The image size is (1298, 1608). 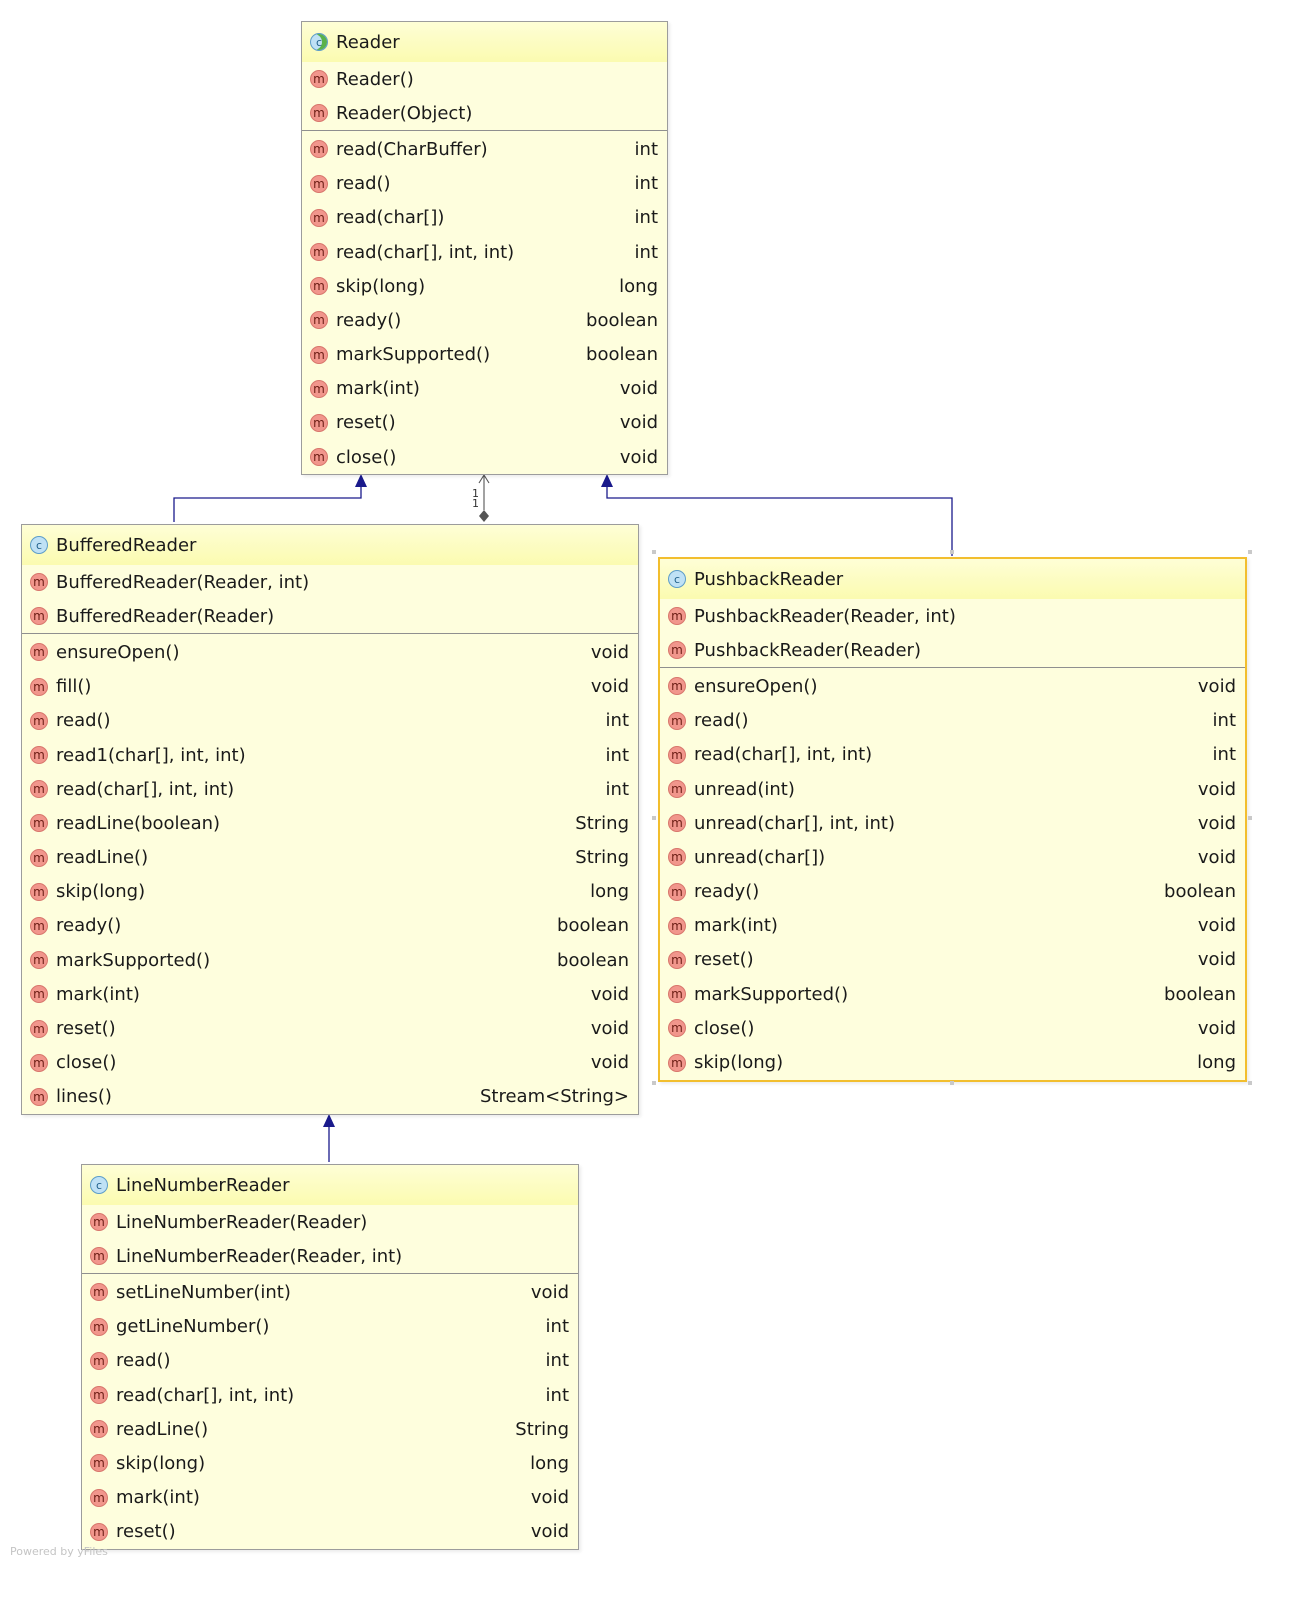 I want to click on selection-handle-middle-left, so click(x=654, y=818).